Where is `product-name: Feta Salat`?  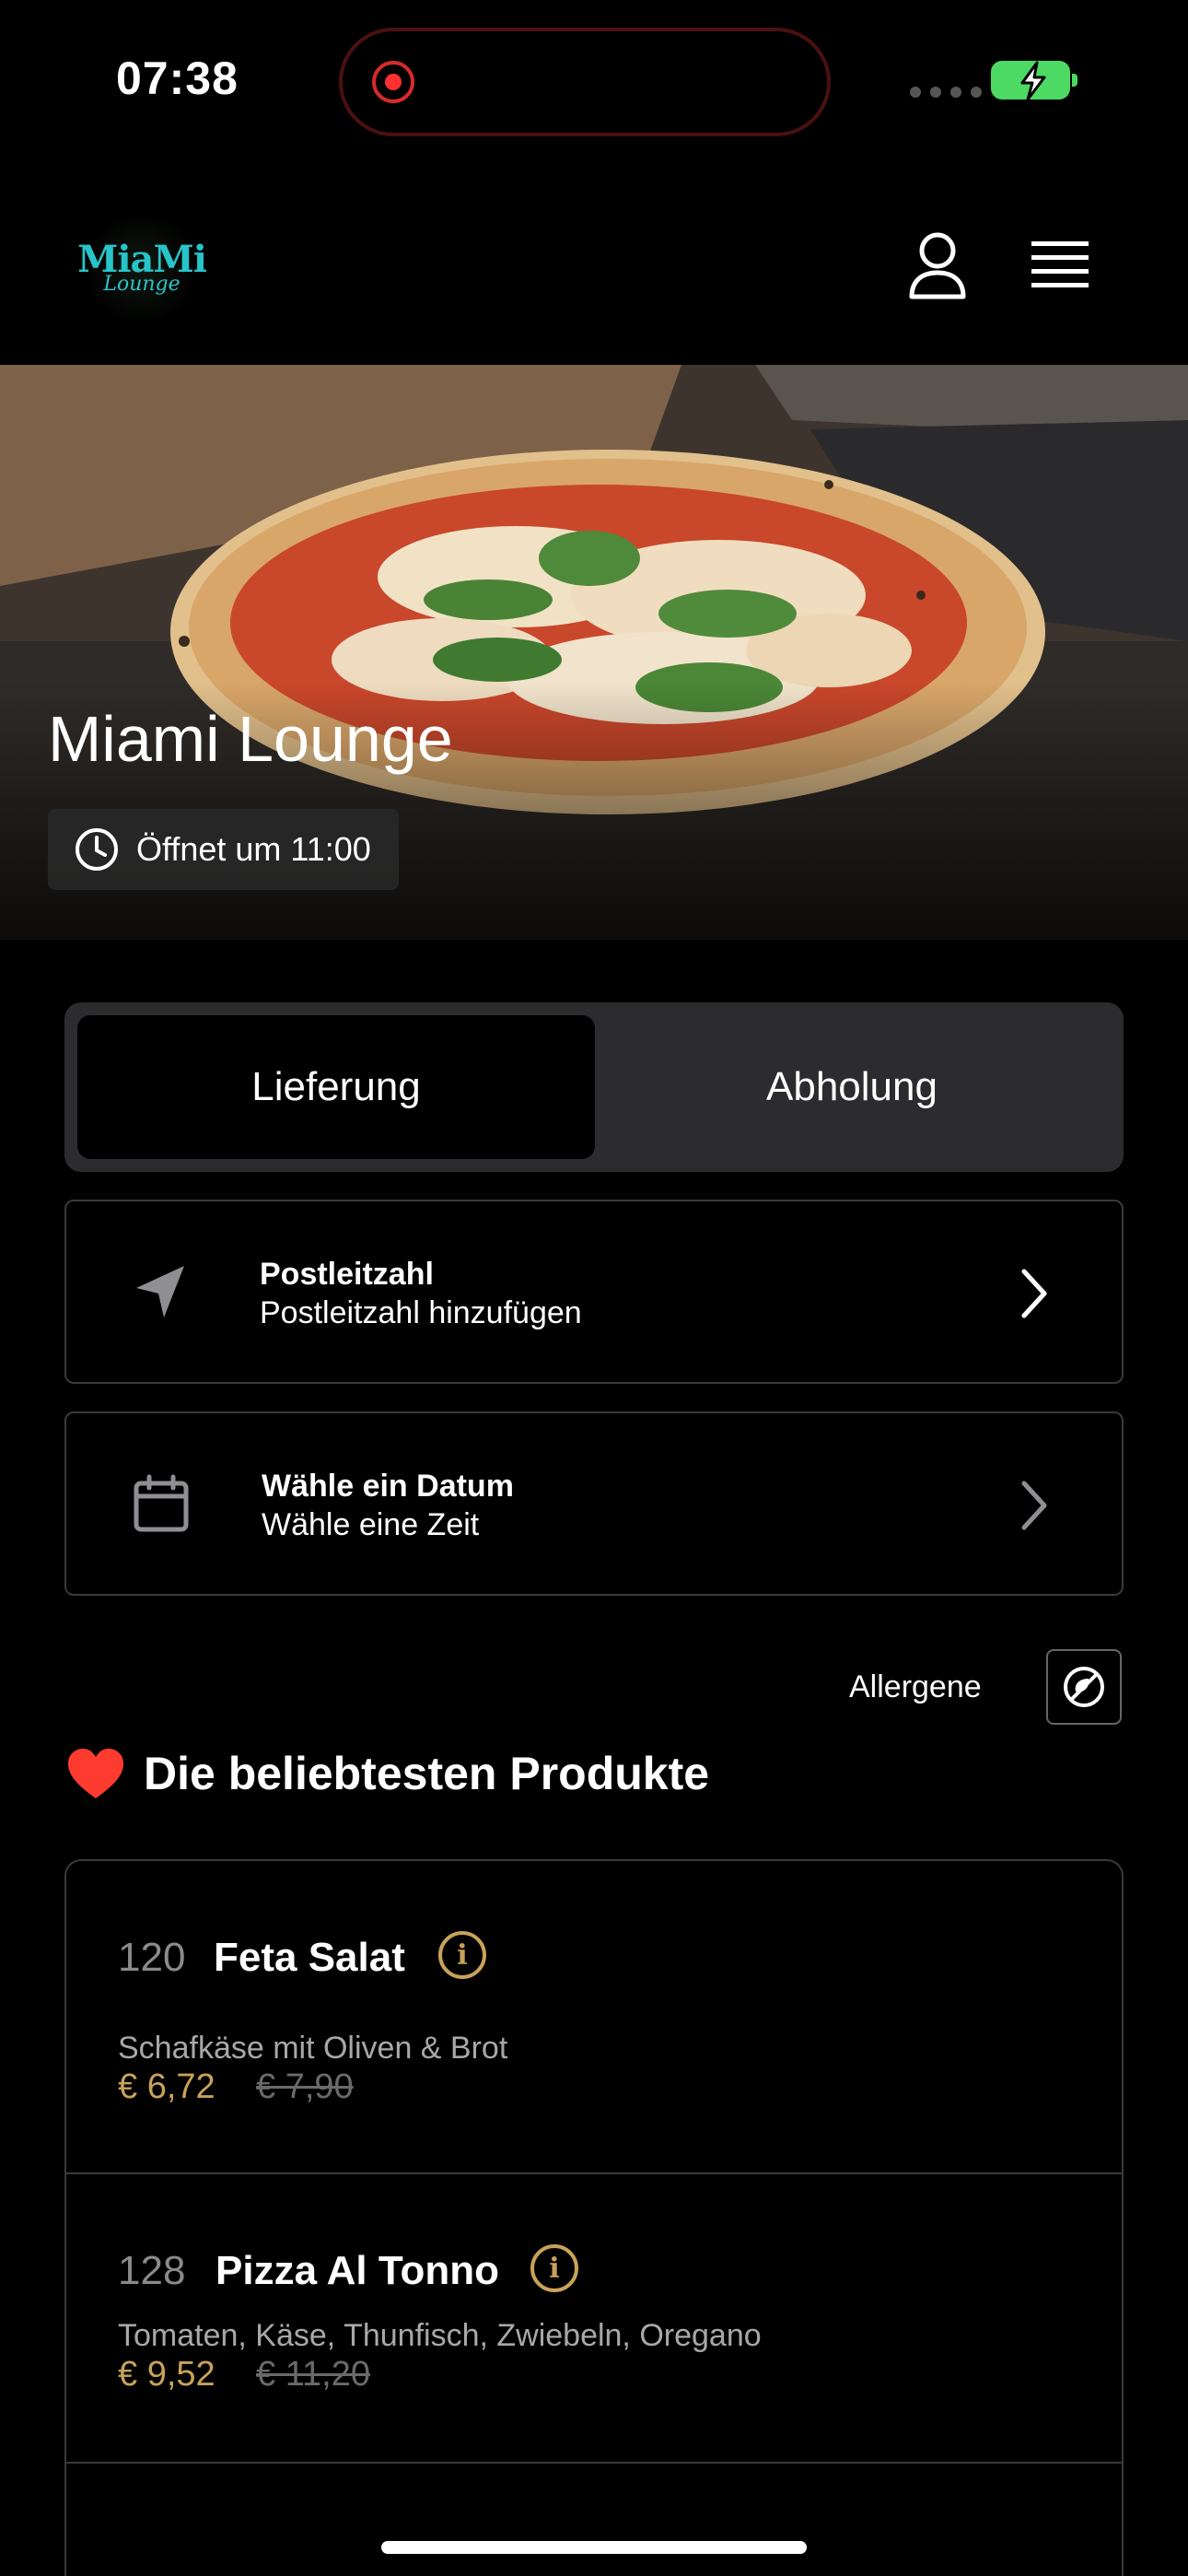
product-name: Feta Salat is located at coordinates (309, 1957).